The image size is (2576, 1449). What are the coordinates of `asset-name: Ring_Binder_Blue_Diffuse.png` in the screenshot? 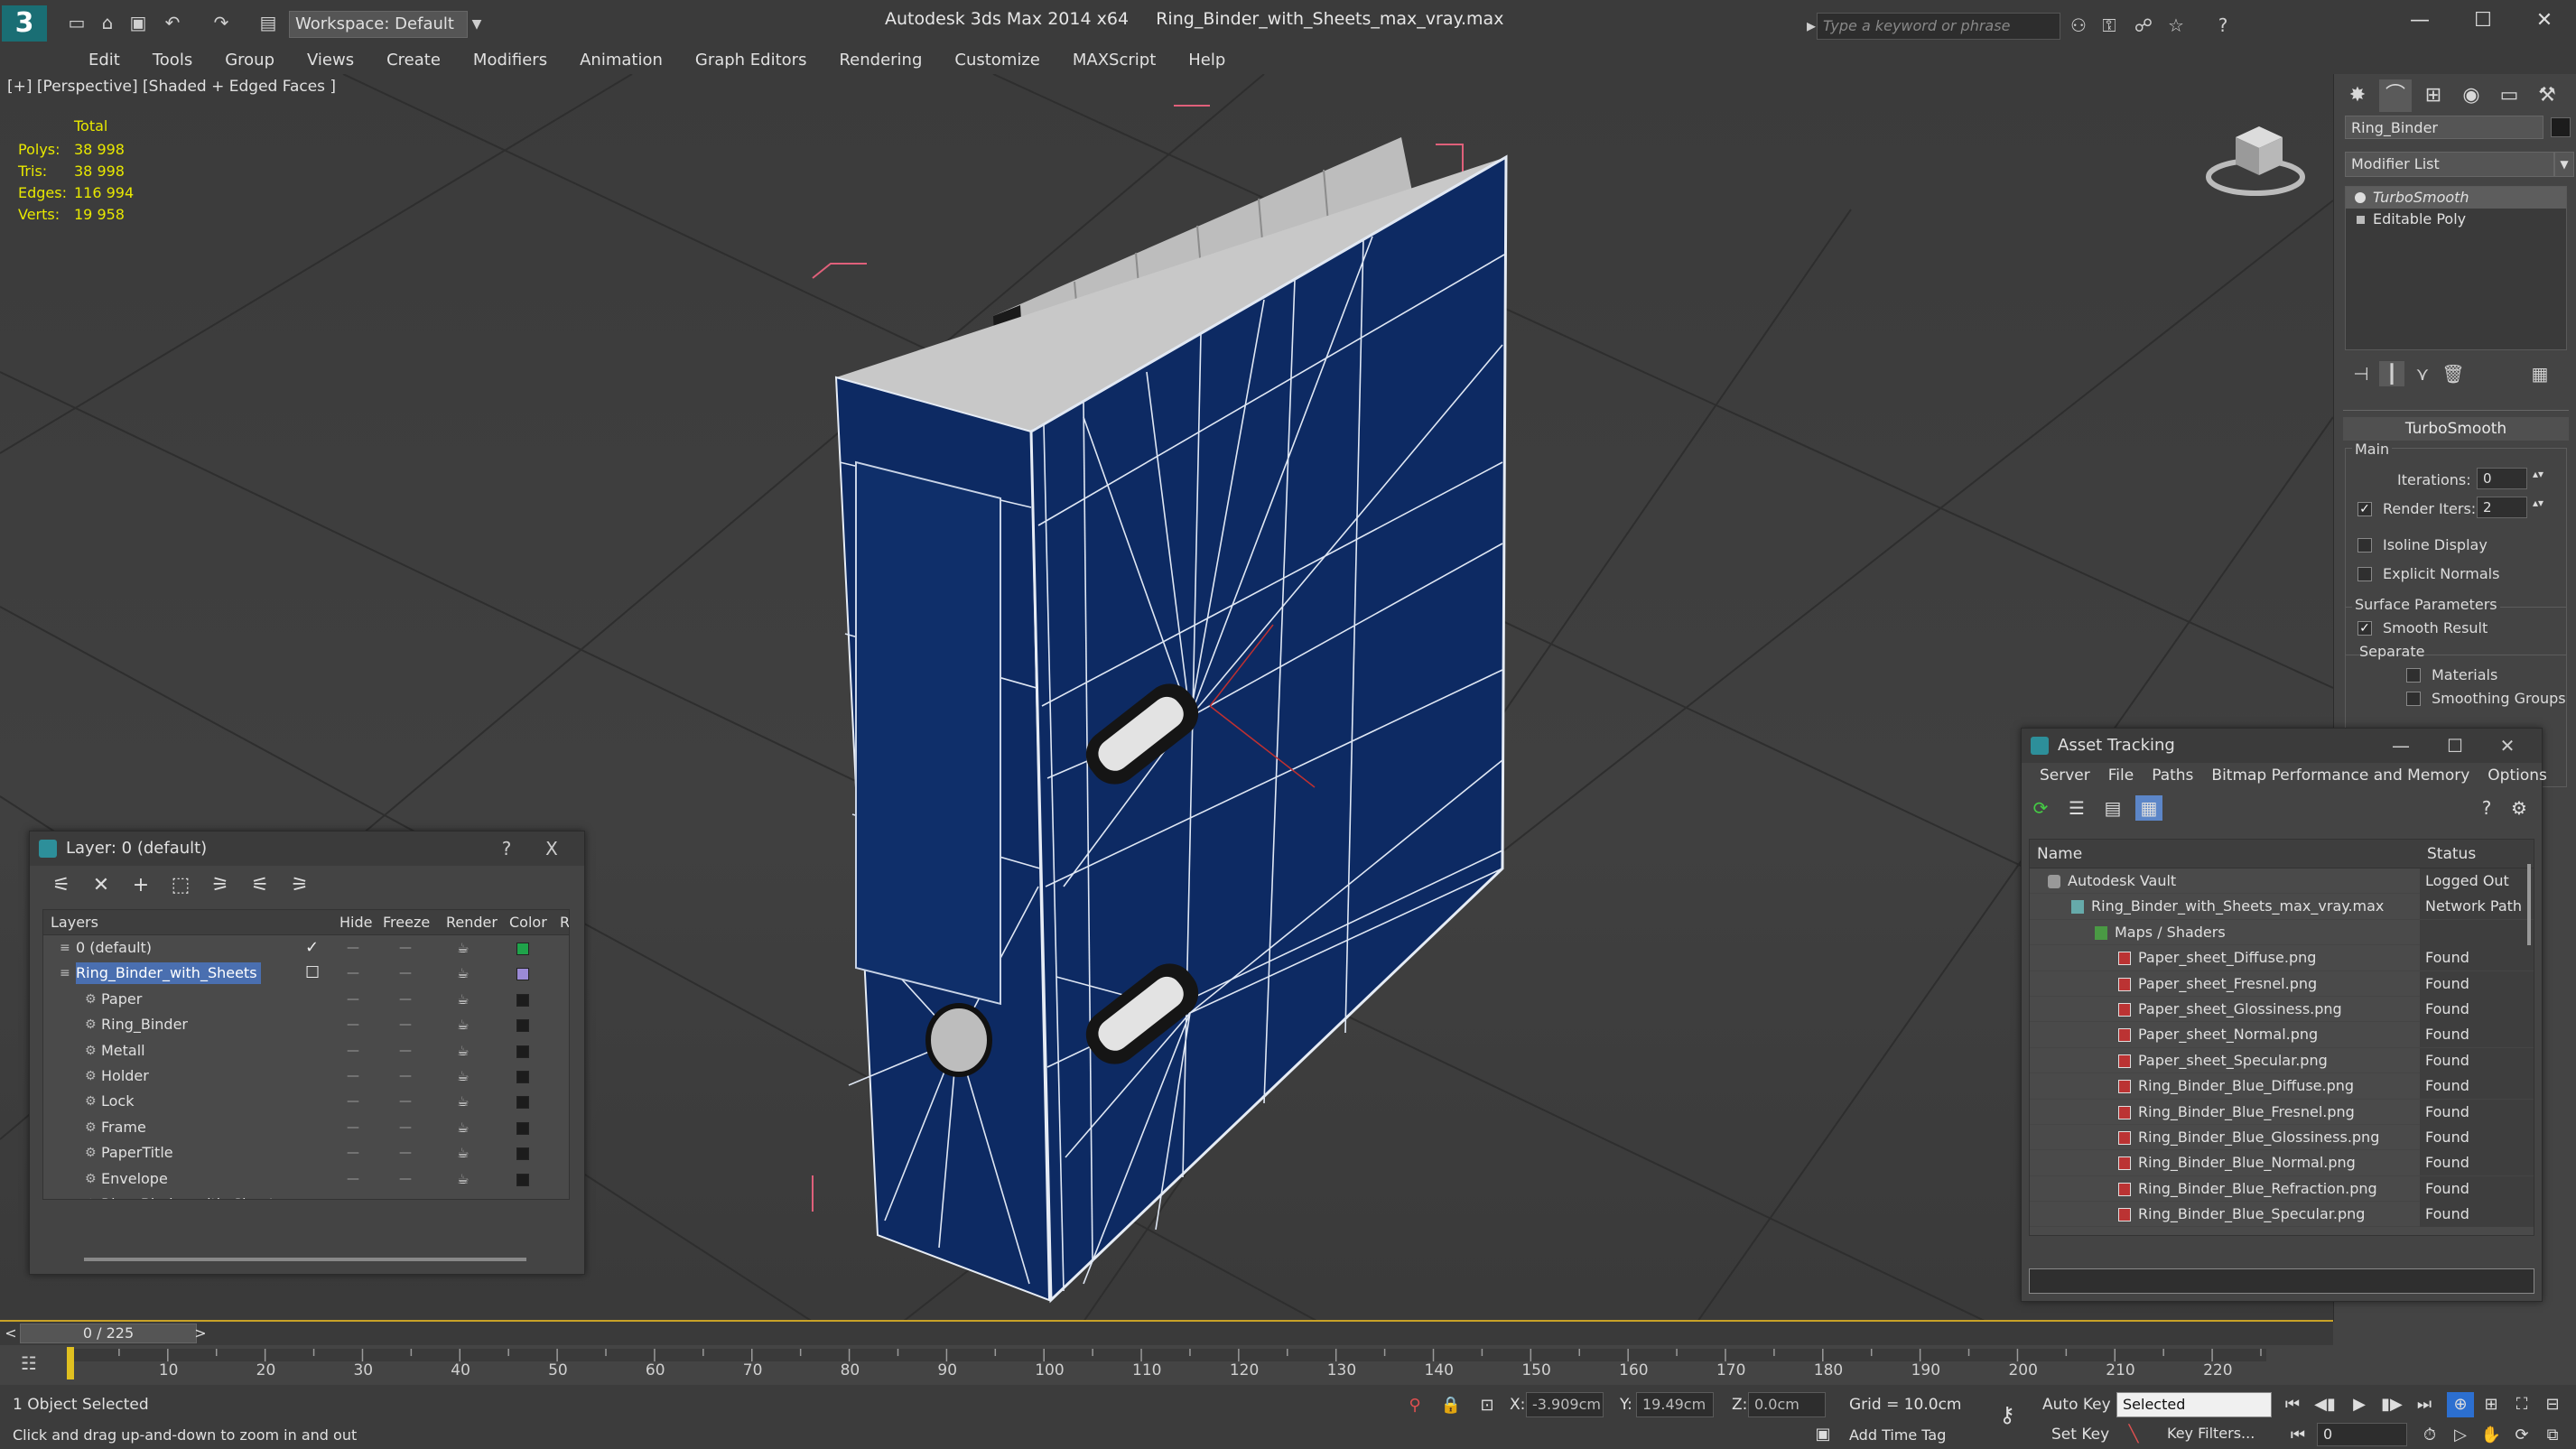 It's located at (2246, 1086).